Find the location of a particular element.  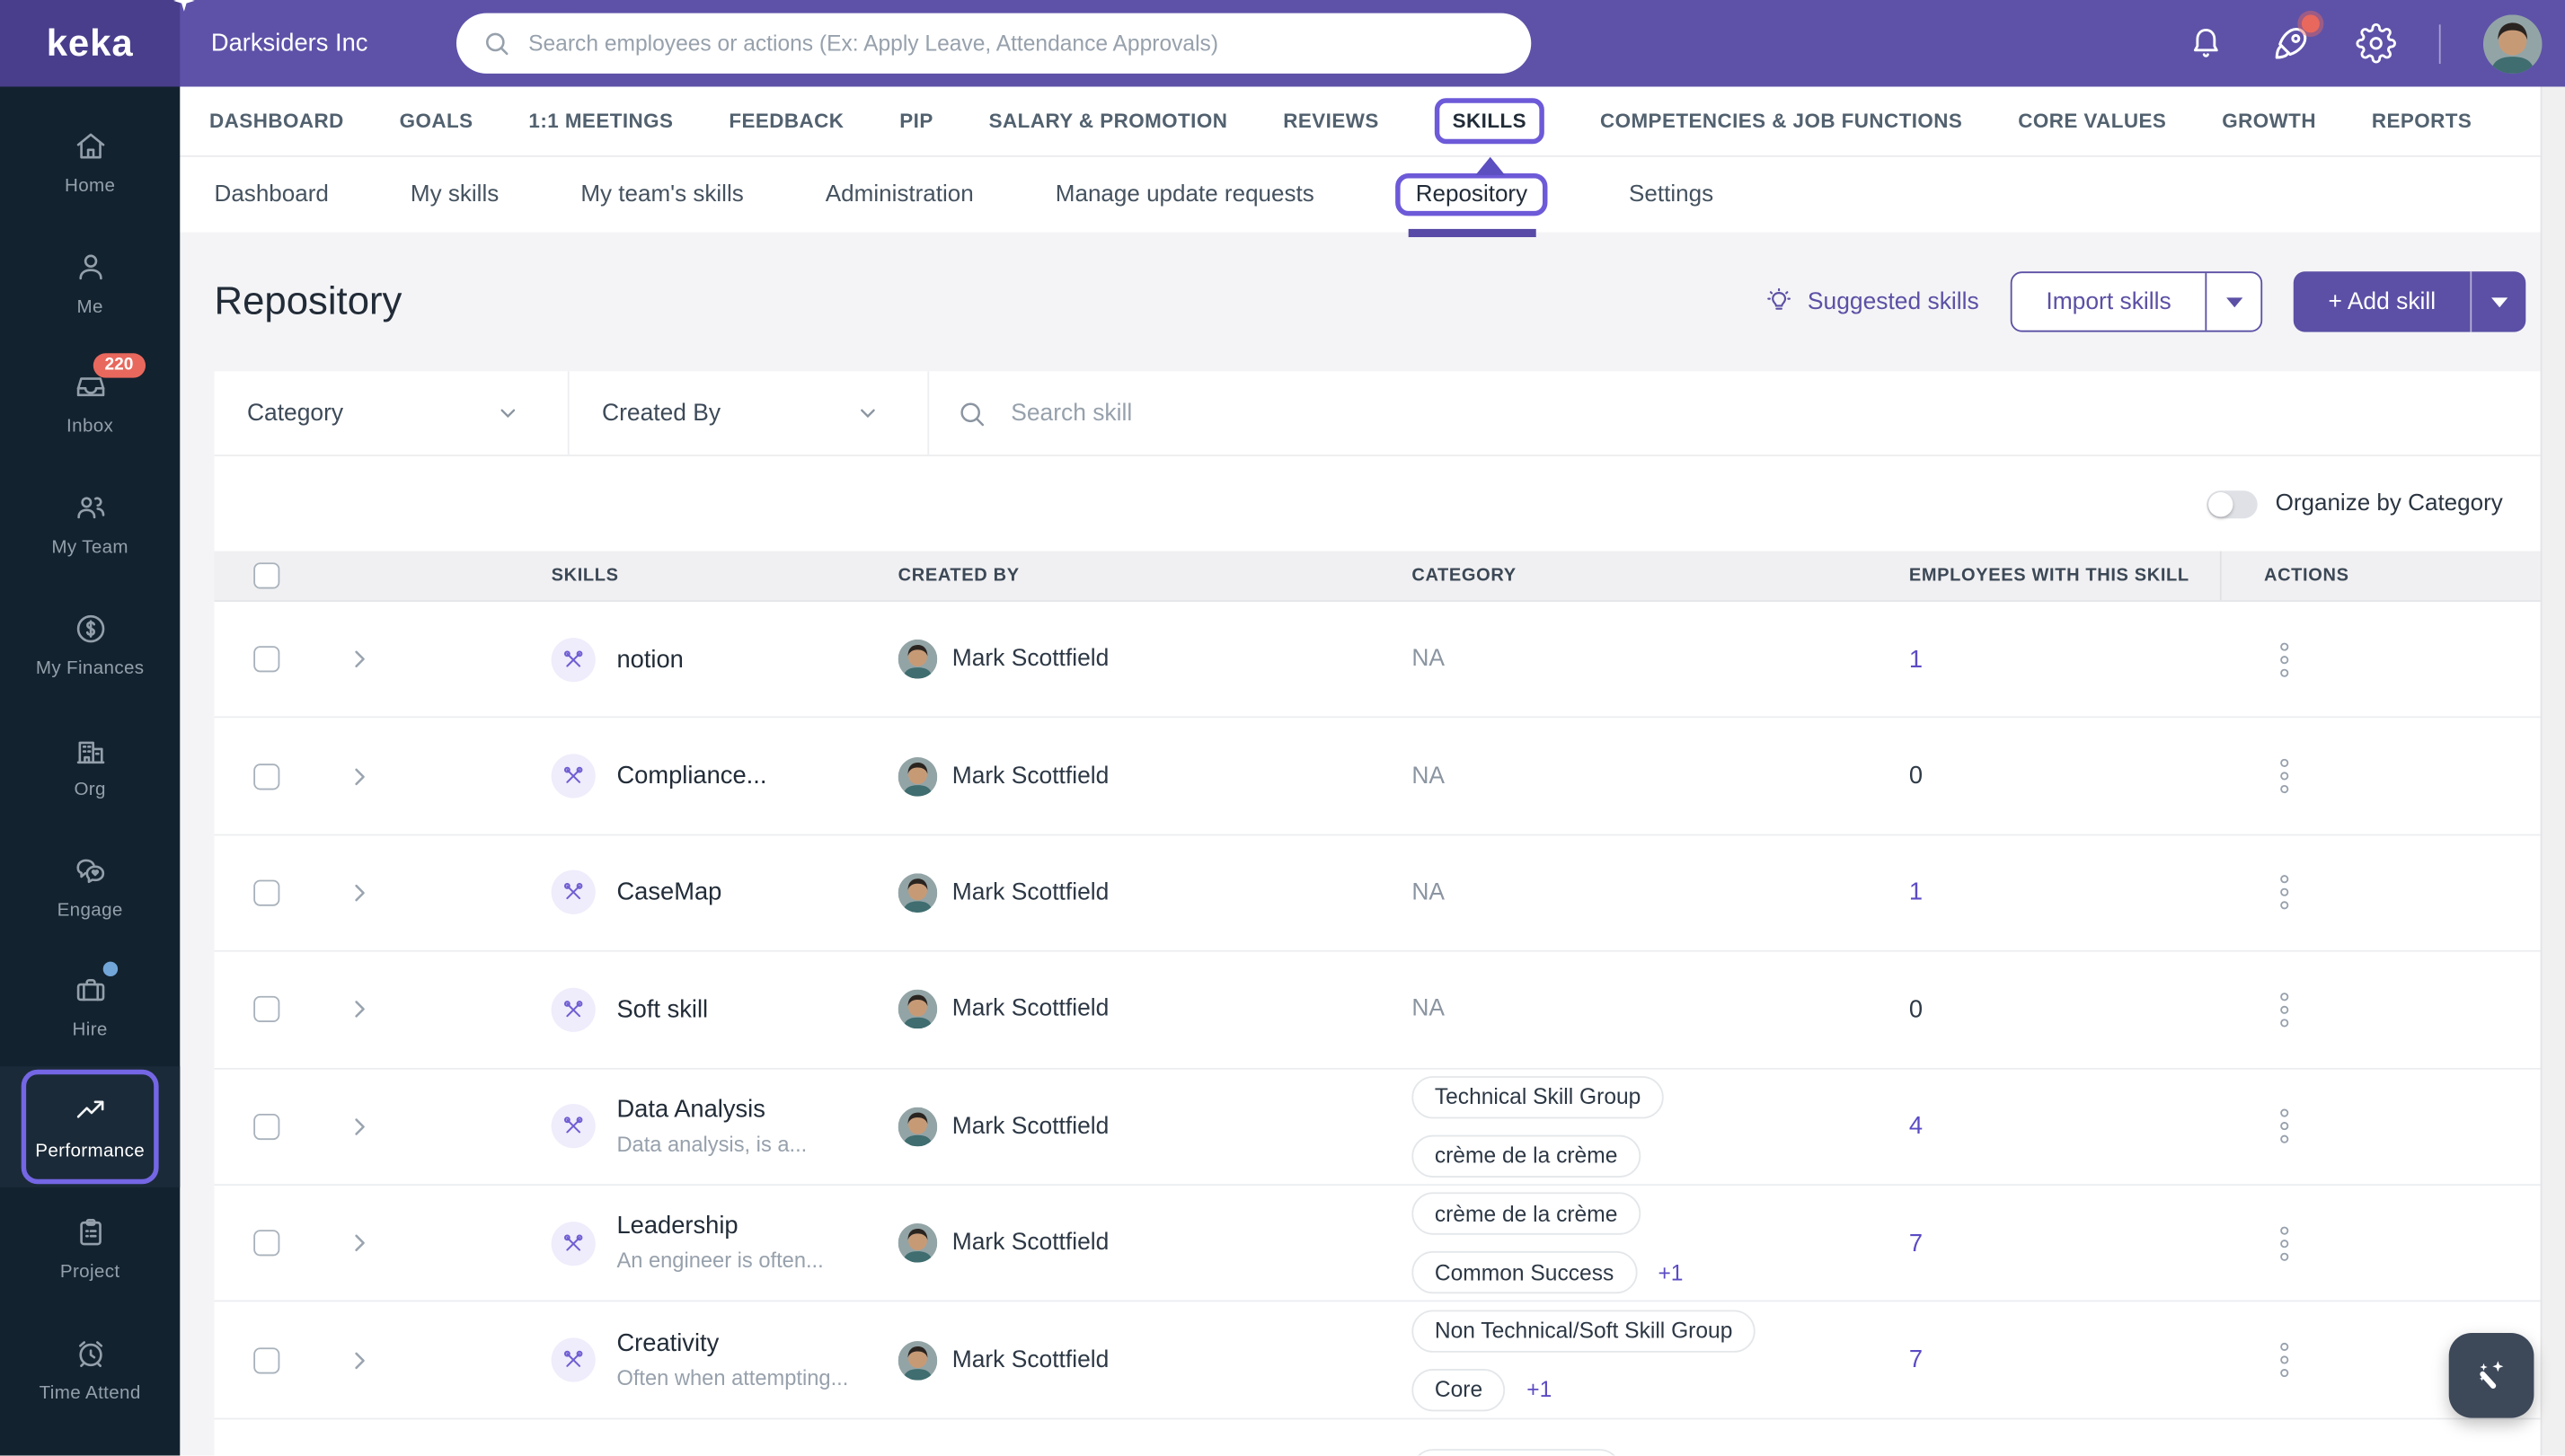

add-skill-dropdown is located at coordinates (2498, 301).